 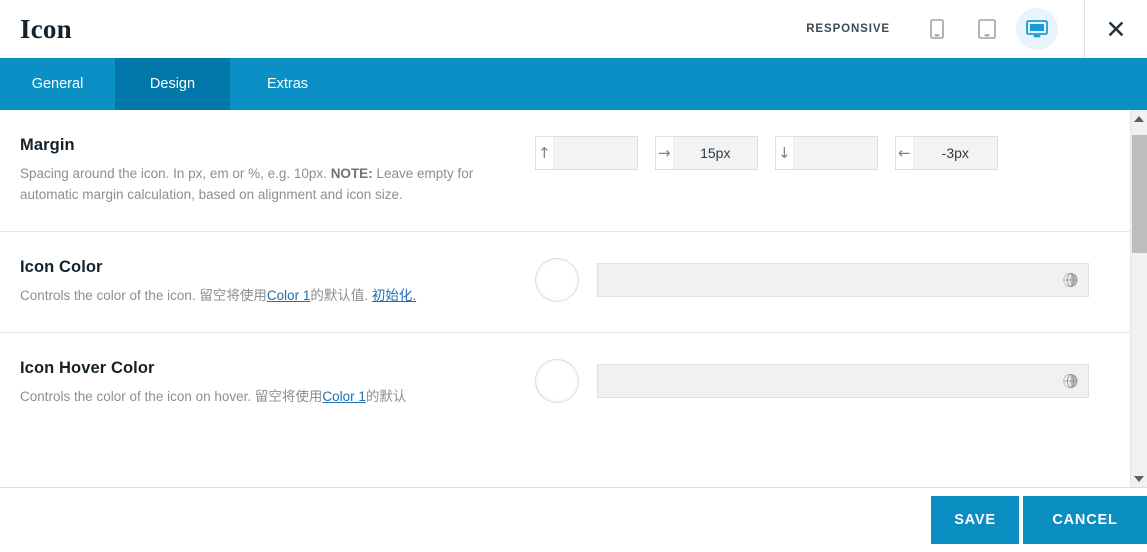 I want to click on arrow-left-icon: ←, so click(x=905, y=153).